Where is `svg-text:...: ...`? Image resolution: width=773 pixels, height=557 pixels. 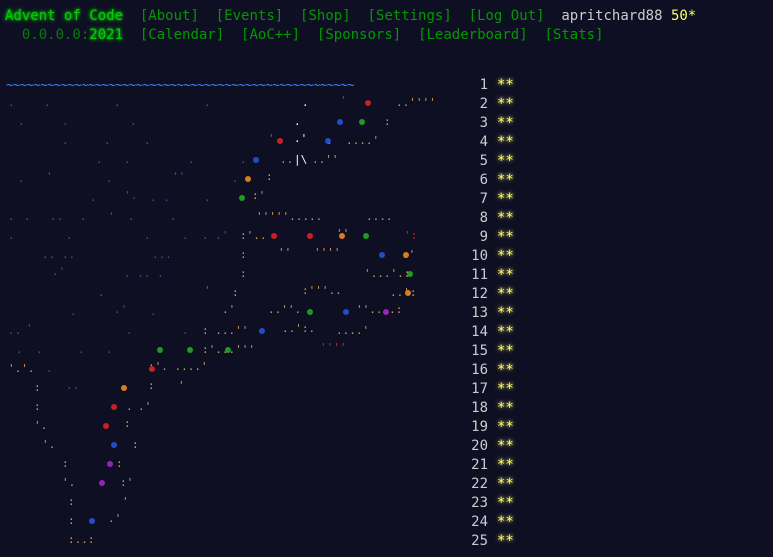
svg-text:...: ... is located at coordinates (162, 254).